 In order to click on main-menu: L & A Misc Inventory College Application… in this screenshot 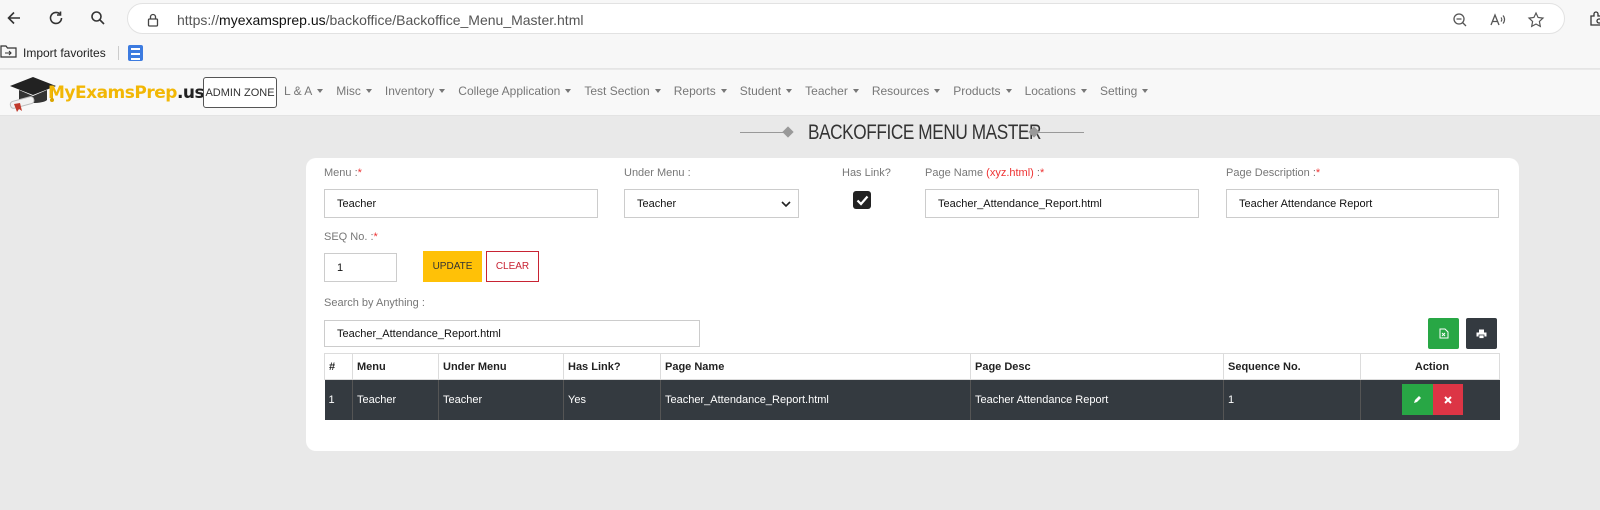, I will do `click(722, 91)`.